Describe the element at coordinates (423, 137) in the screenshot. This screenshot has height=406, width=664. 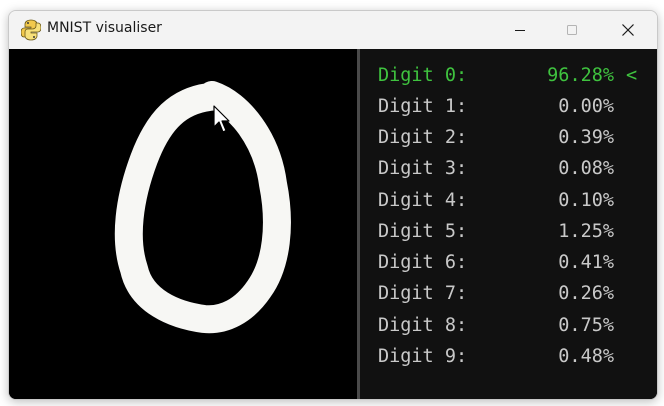
I see `prediction-label: Digit 2:` at that location.